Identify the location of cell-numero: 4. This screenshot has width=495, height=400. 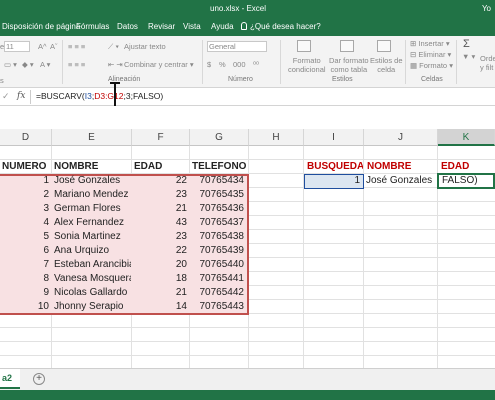
(25, 223).